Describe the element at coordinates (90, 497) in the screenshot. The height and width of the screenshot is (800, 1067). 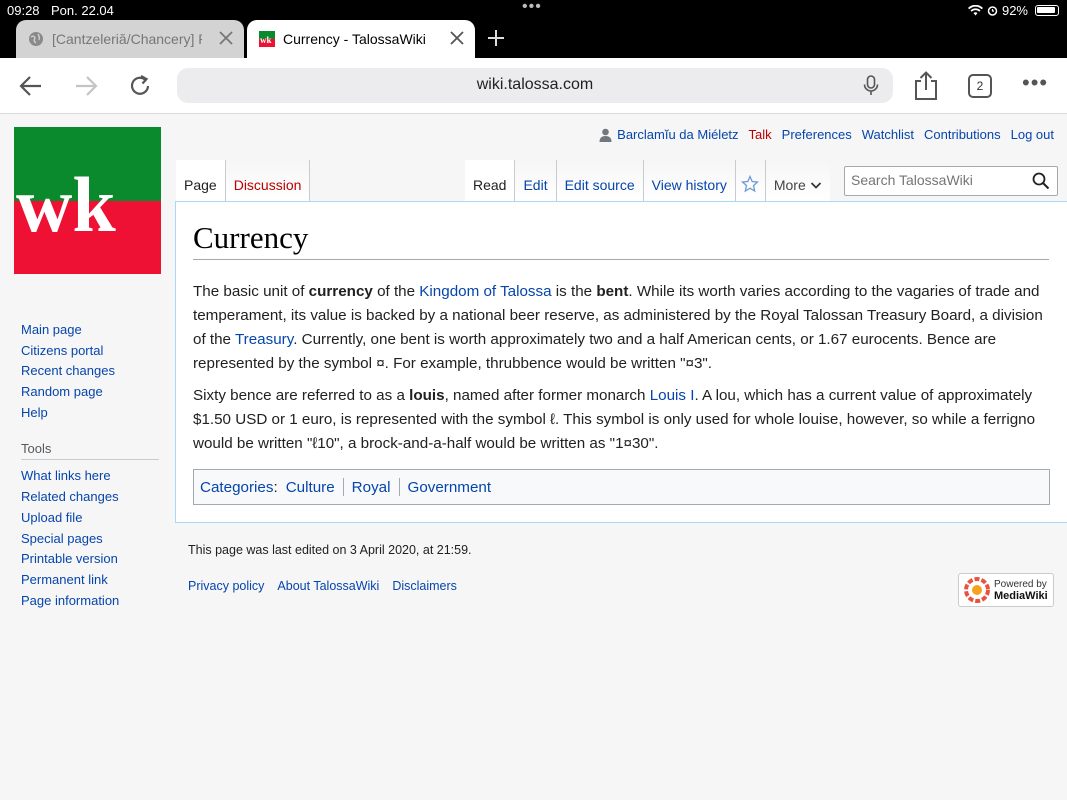
I see `sidebar-item-related-changes: Related changes` at that location.